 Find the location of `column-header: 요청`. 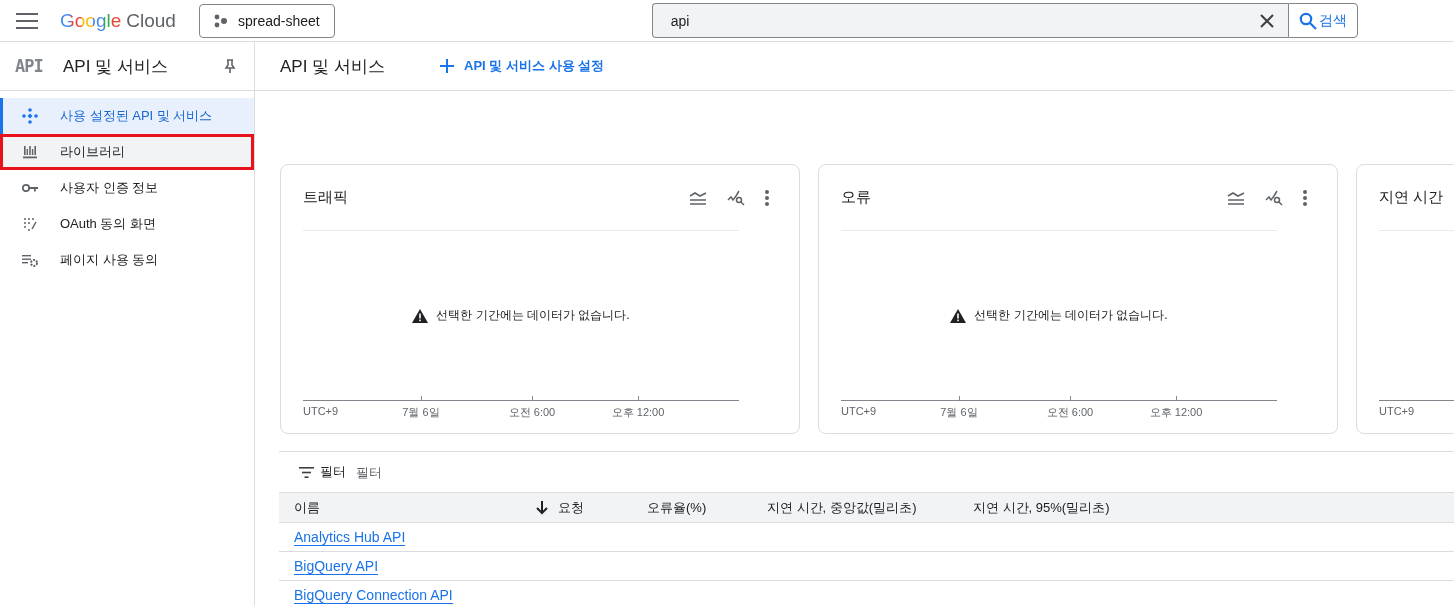

column-header: 요청 is located at coordinates (571, 507).